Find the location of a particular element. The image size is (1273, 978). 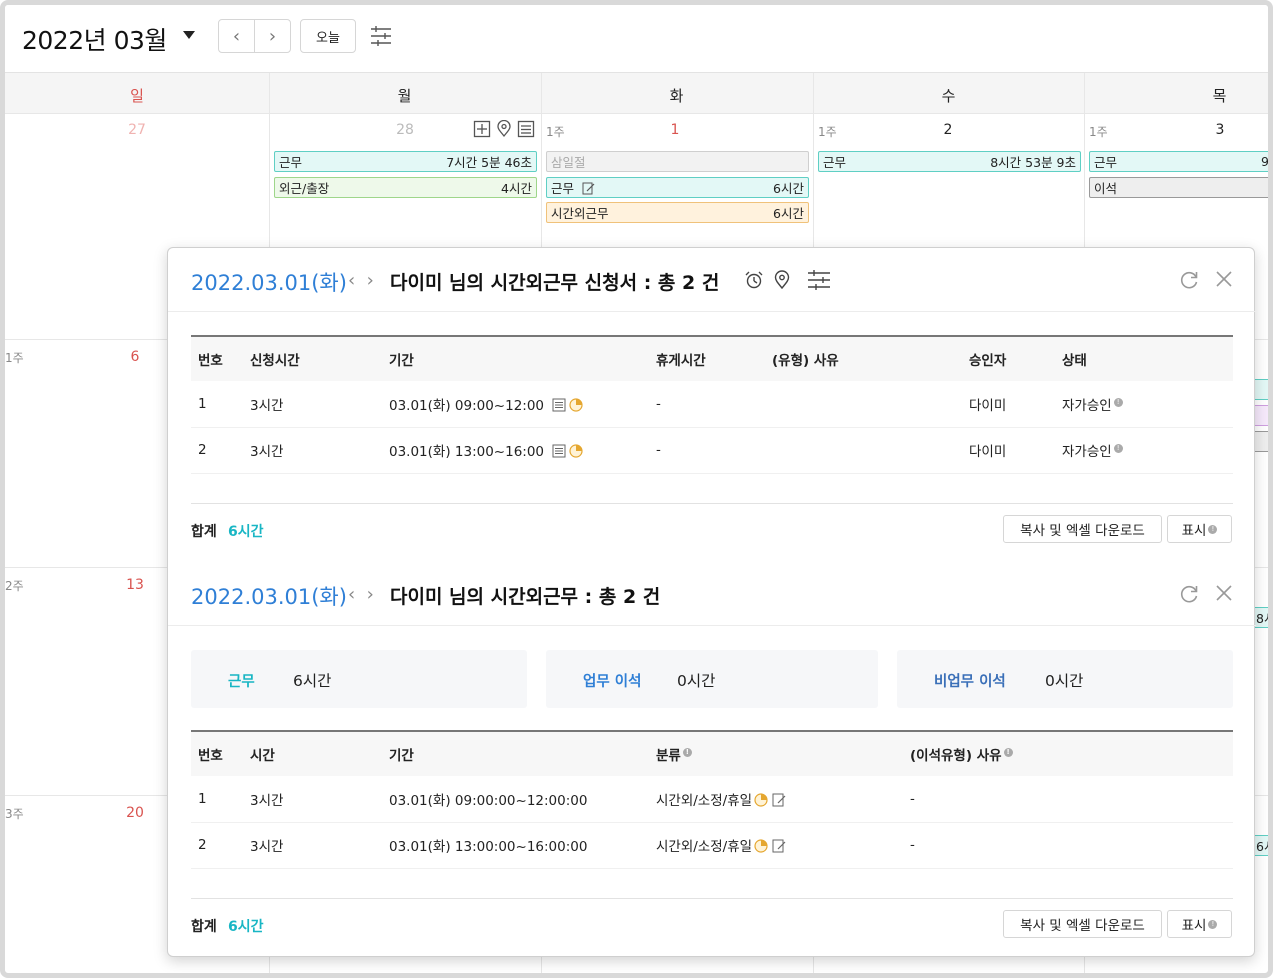

event-time: 9 is located at coordinates (1265, 161).